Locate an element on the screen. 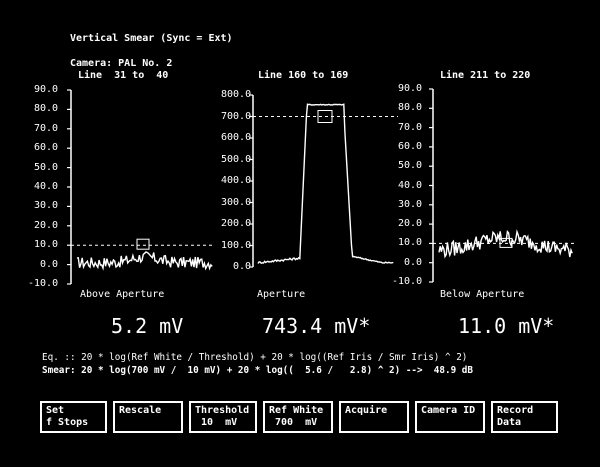 The width and height of the screenshot is (600, 467). threshold-button: Threshold 10 mV is located at coordinates (223, 417).